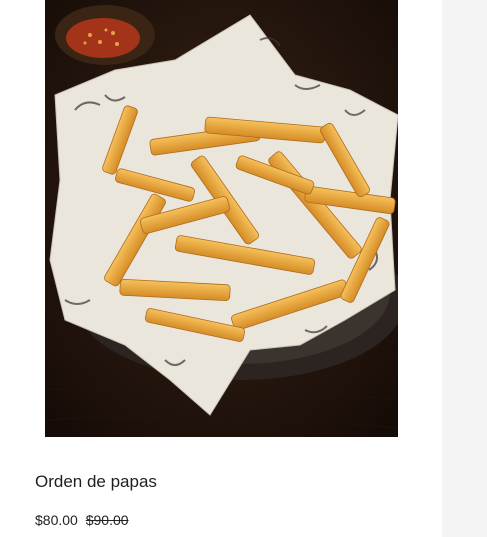  I want to click on original-price: $90.00, so click(107, 520).